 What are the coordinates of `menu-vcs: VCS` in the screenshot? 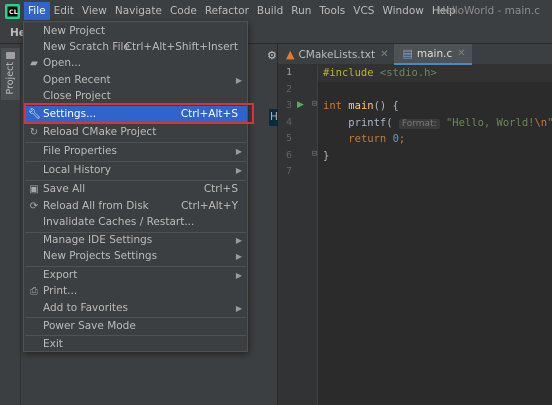 It's located at (363, 11).